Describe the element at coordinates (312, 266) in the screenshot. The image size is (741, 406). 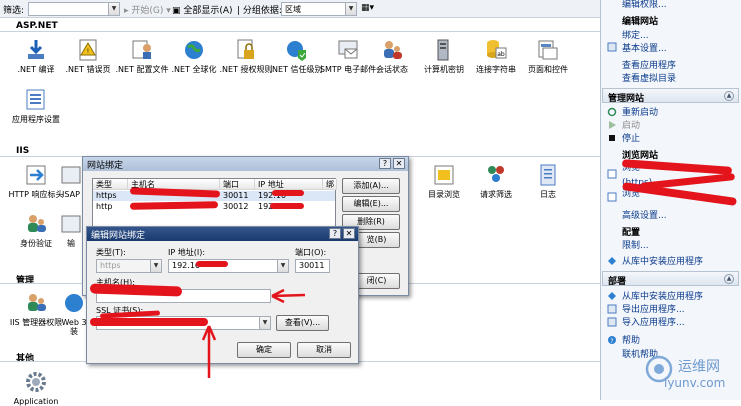
I see `port-input: 30011` at that location.